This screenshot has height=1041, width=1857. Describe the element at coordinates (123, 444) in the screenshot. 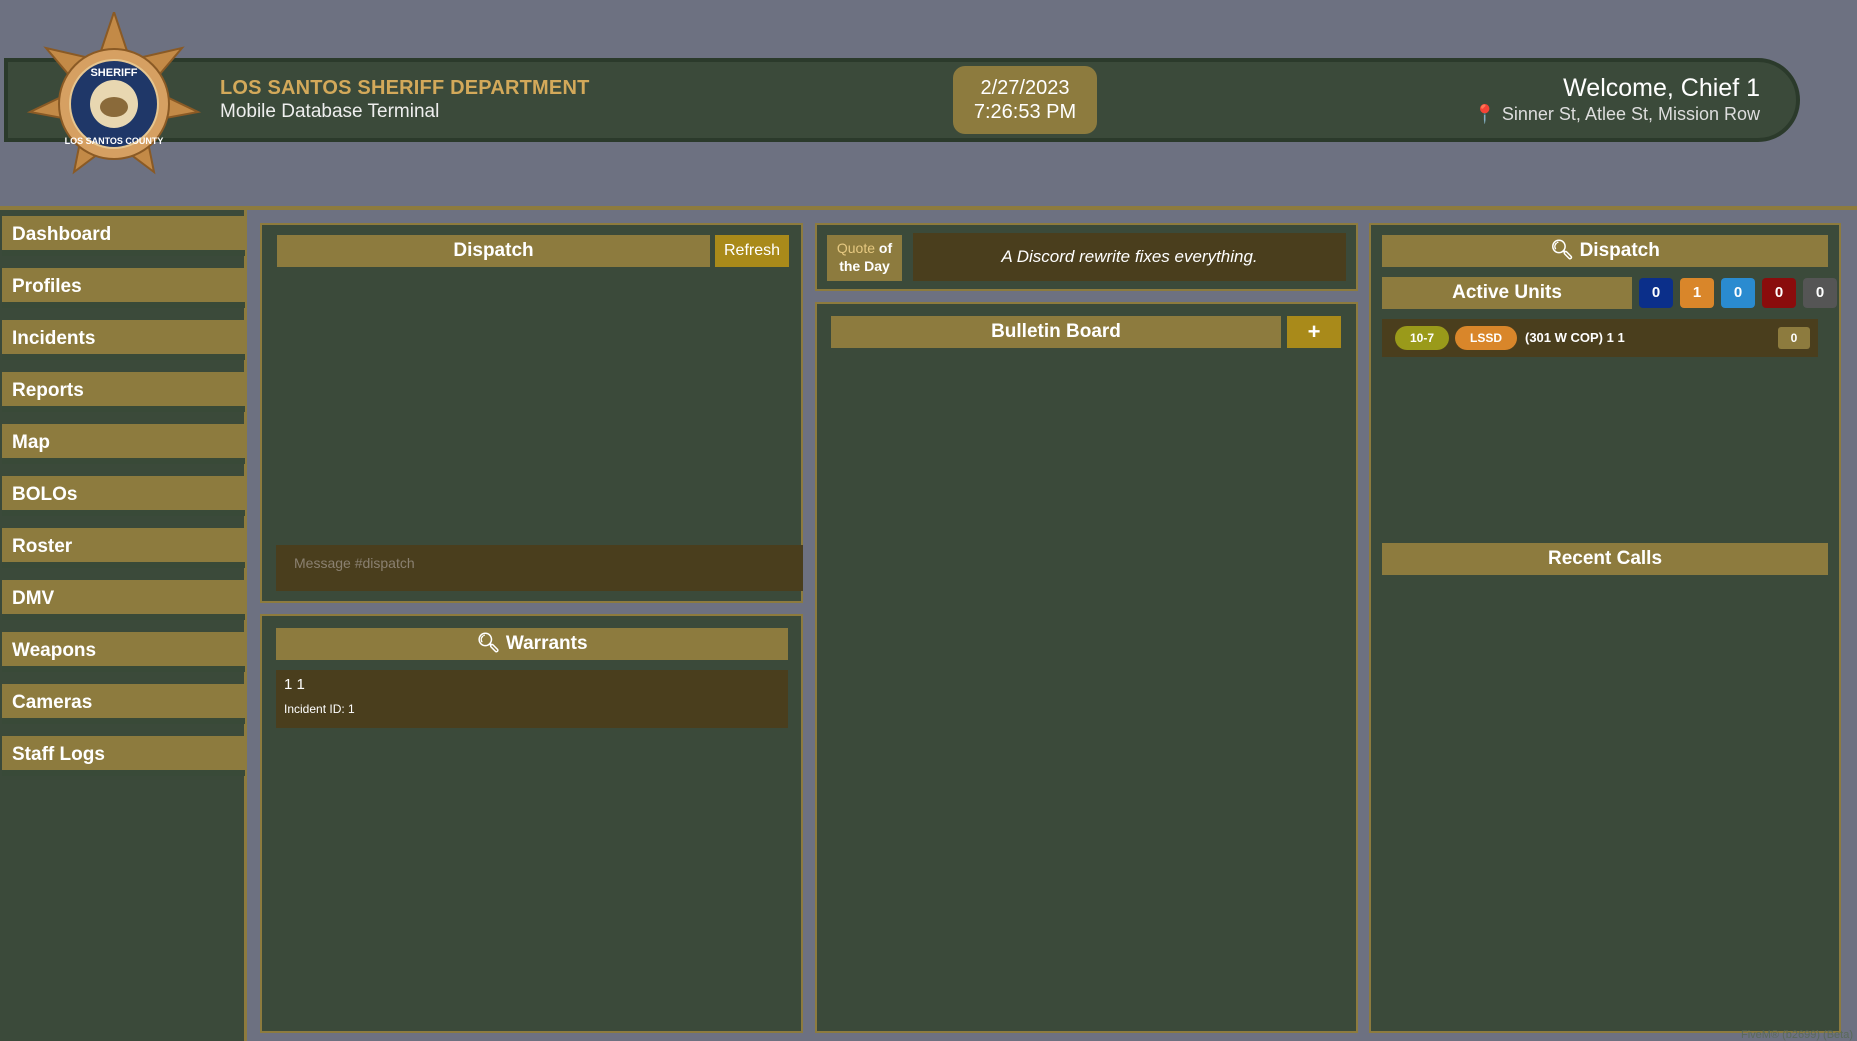

I see `sidebar-item-map: Map` at that location.